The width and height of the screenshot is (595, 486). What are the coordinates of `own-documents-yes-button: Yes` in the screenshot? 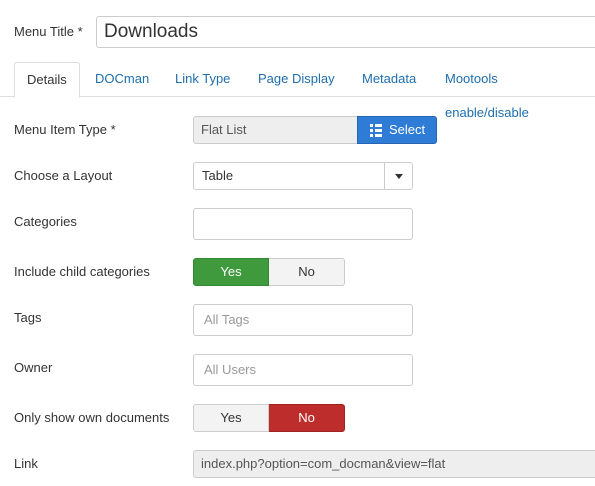 It's located at (231, 418).